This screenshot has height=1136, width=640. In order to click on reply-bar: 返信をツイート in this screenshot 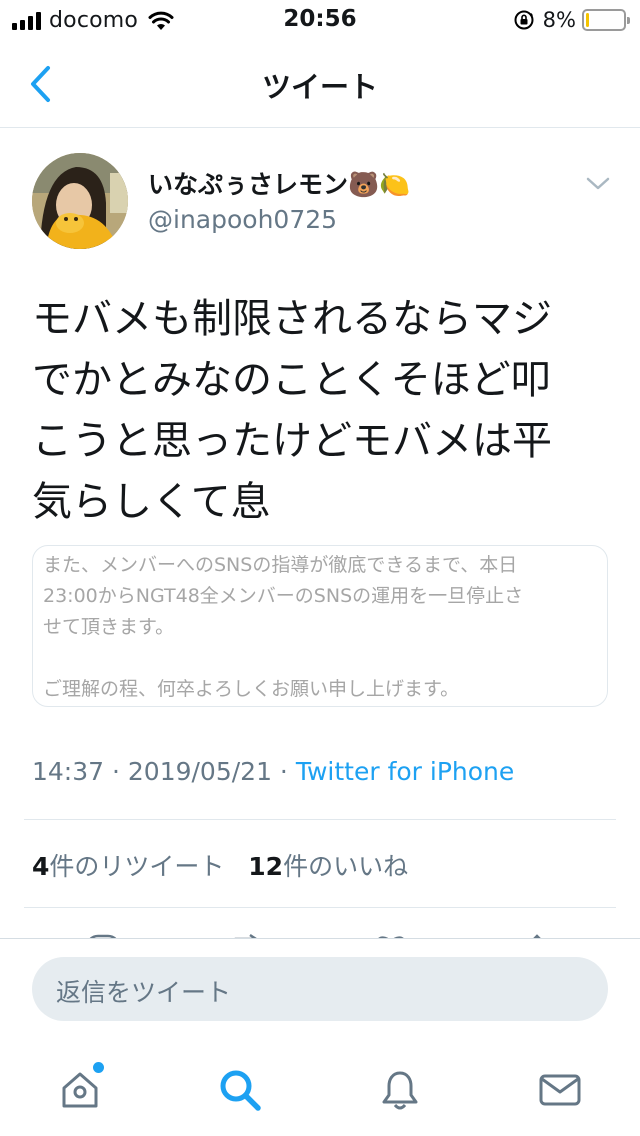, I will do `click(320, 990)`.